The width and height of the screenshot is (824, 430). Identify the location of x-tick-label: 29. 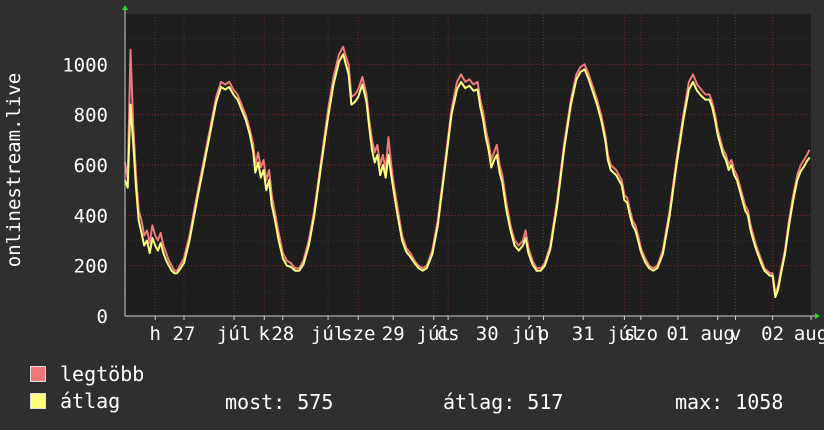
(393, 334).